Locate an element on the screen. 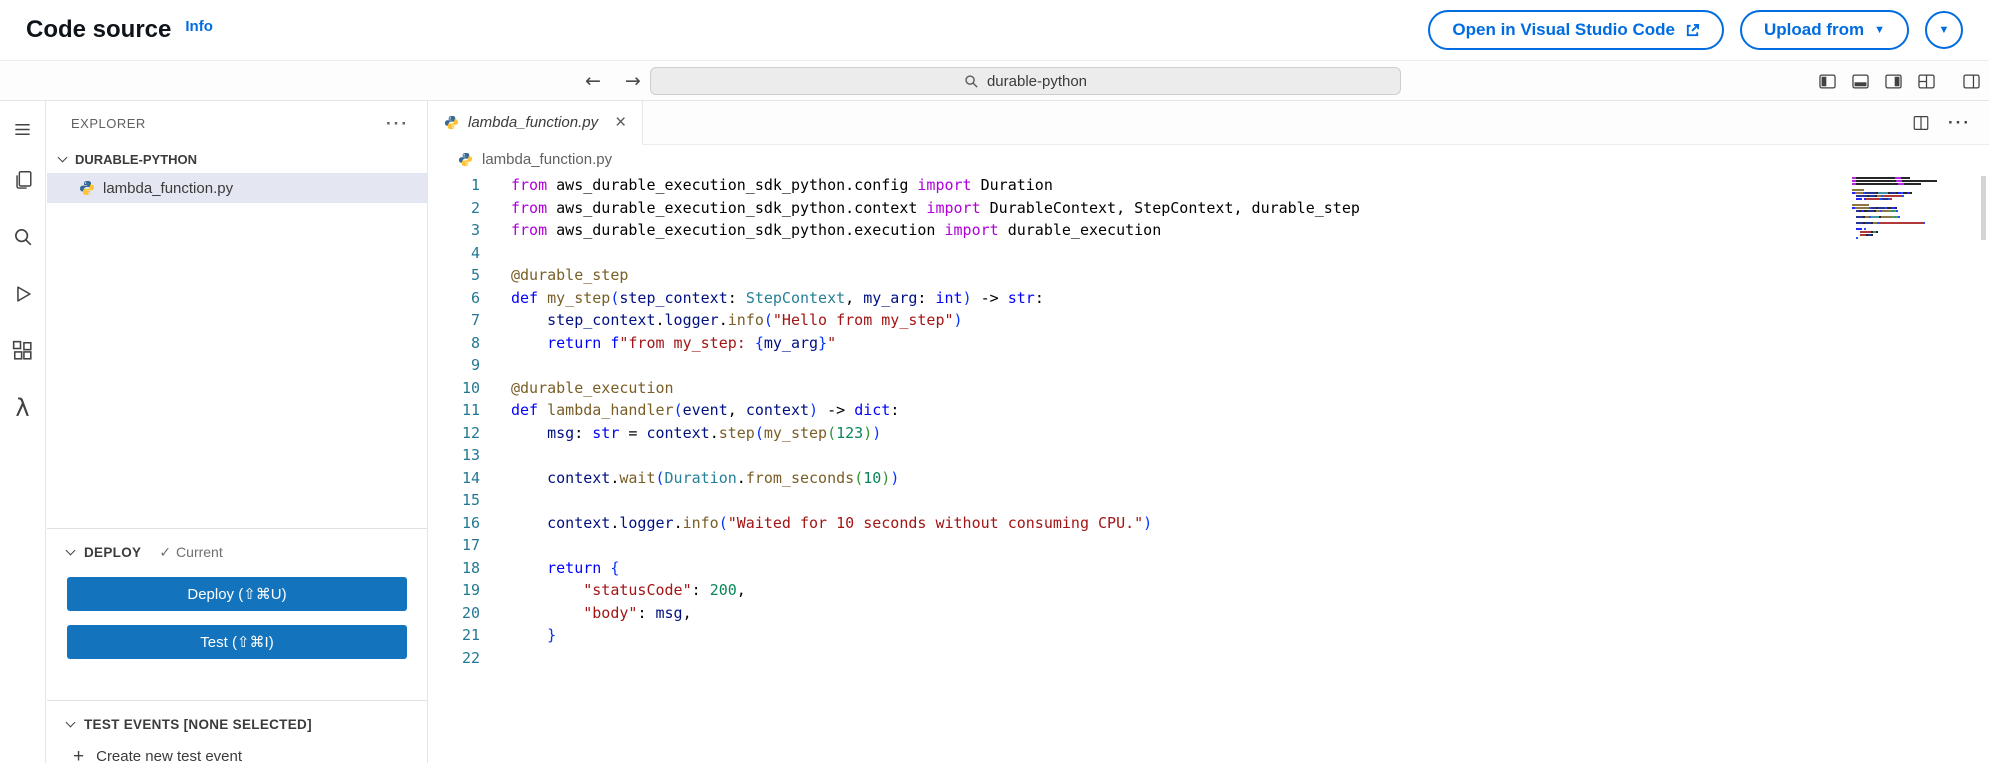 The width and height of the screenshot is (1989, 767). tab-title: lambda_function.py is located at coordinates (533, 122).